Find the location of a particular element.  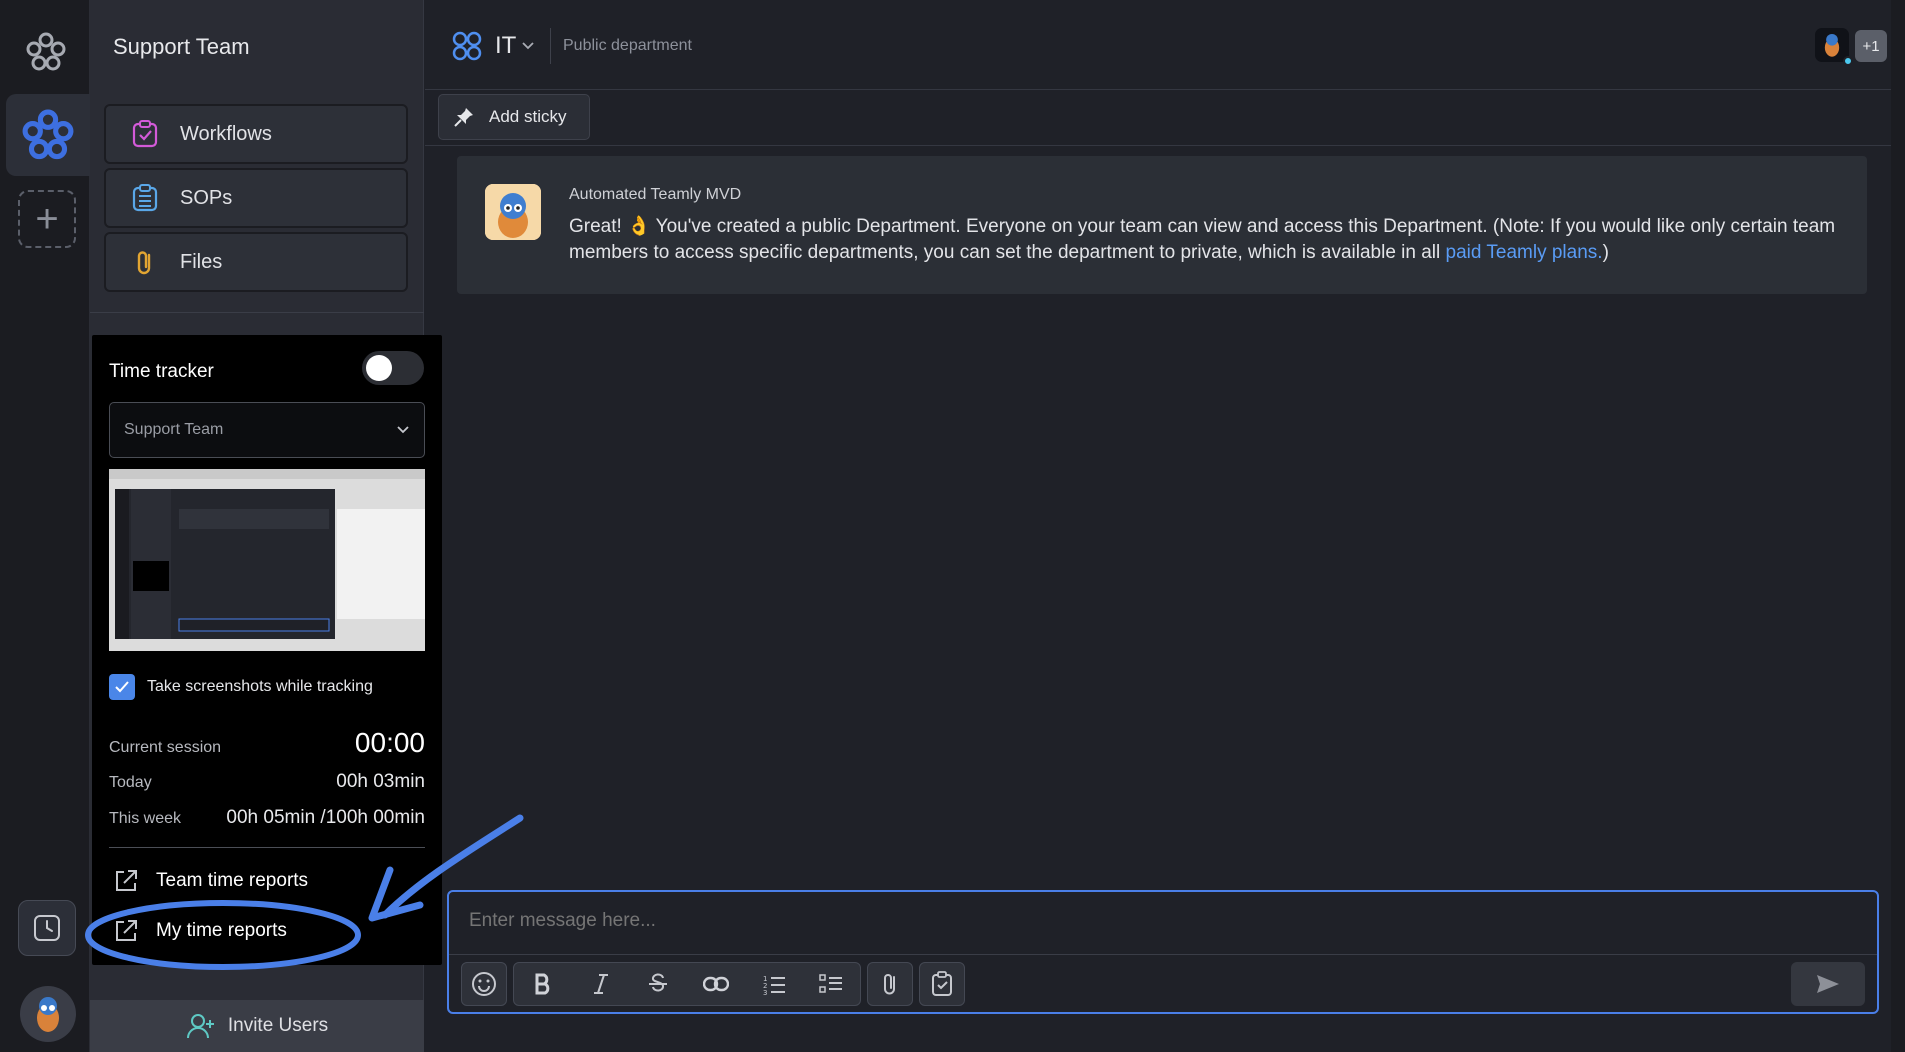

task-icon is located at coordinates (942, 984).